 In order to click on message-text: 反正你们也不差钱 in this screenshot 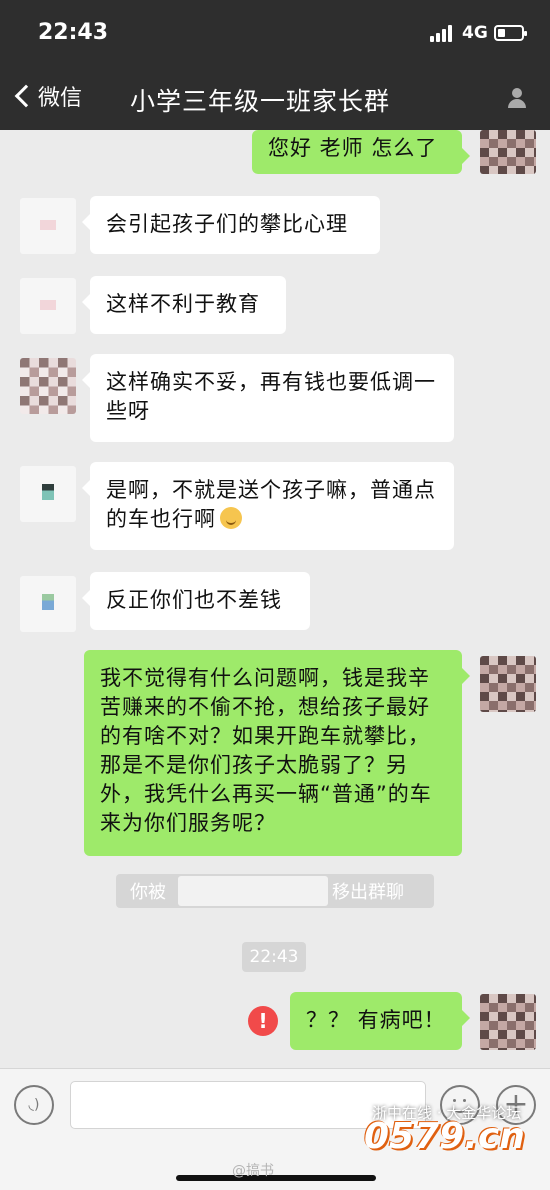, I will do `click(194, 600)`.